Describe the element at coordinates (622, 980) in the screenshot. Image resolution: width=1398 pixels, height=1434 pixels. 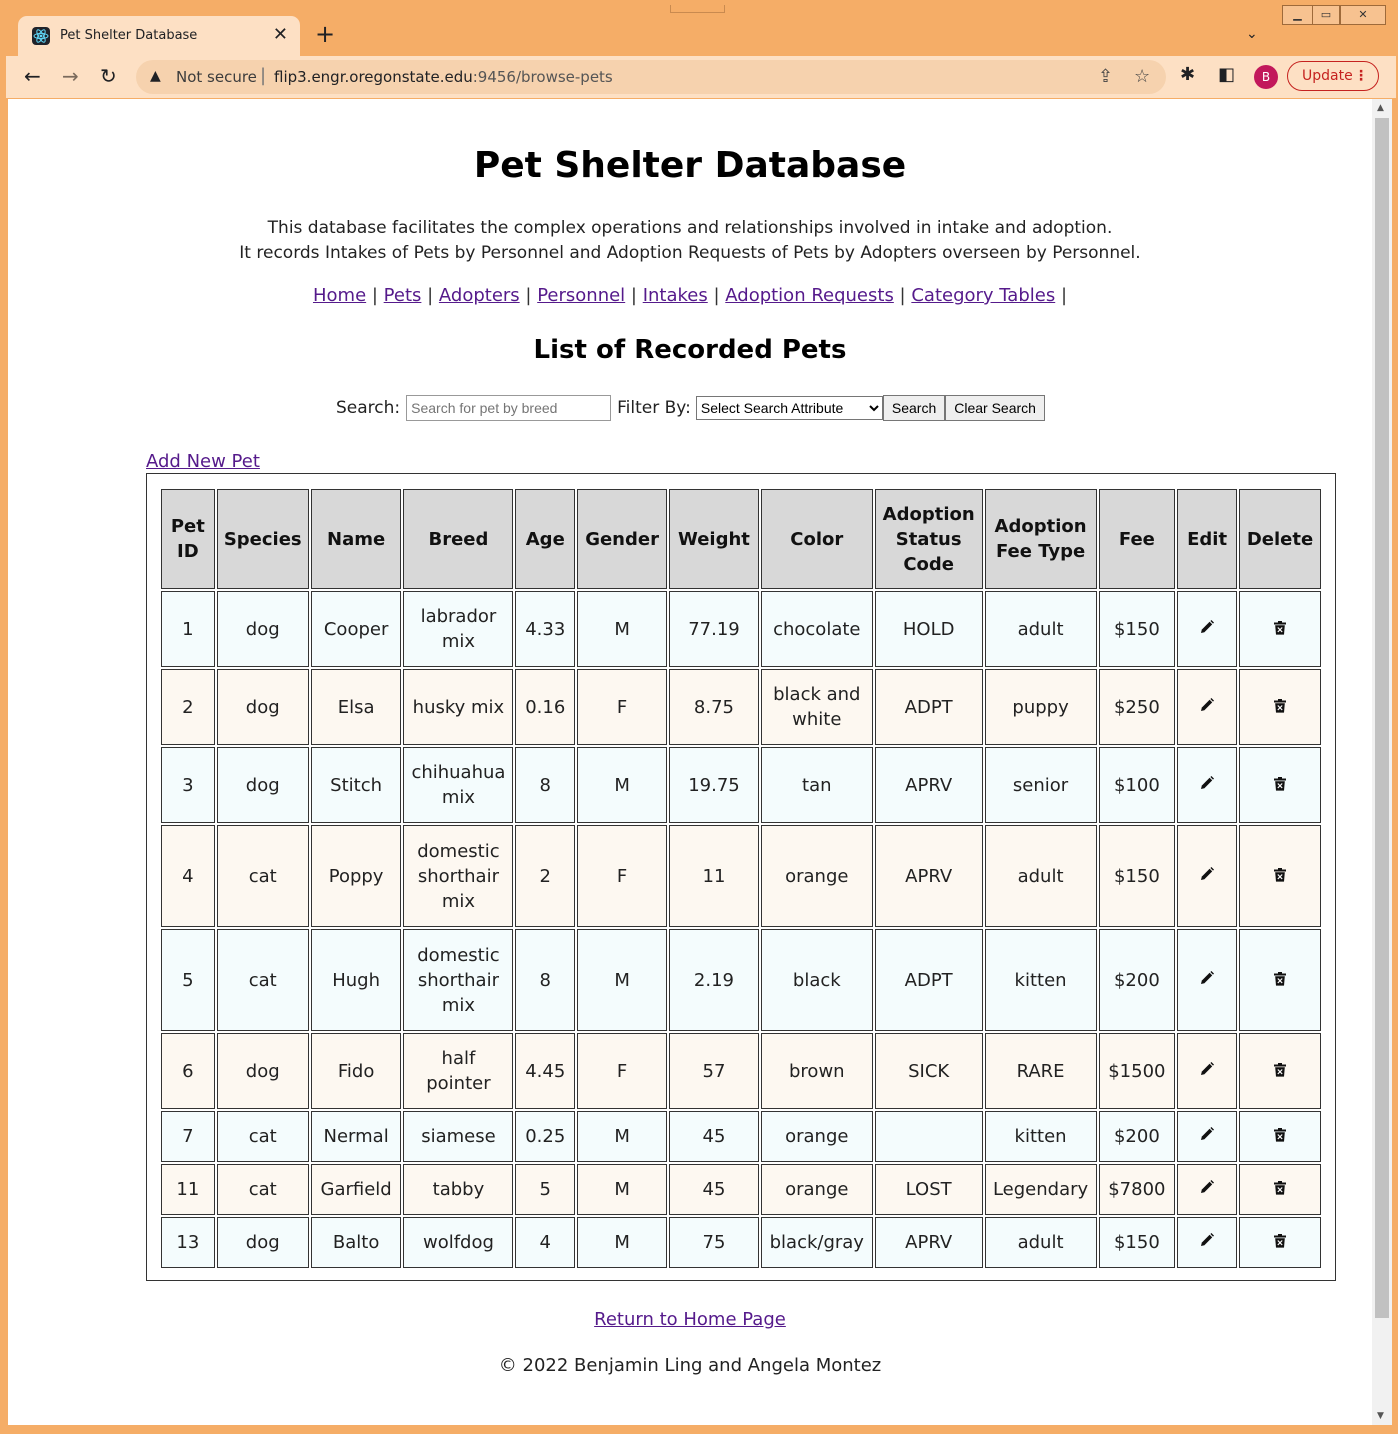
I see `cell-gender: M` at that location.